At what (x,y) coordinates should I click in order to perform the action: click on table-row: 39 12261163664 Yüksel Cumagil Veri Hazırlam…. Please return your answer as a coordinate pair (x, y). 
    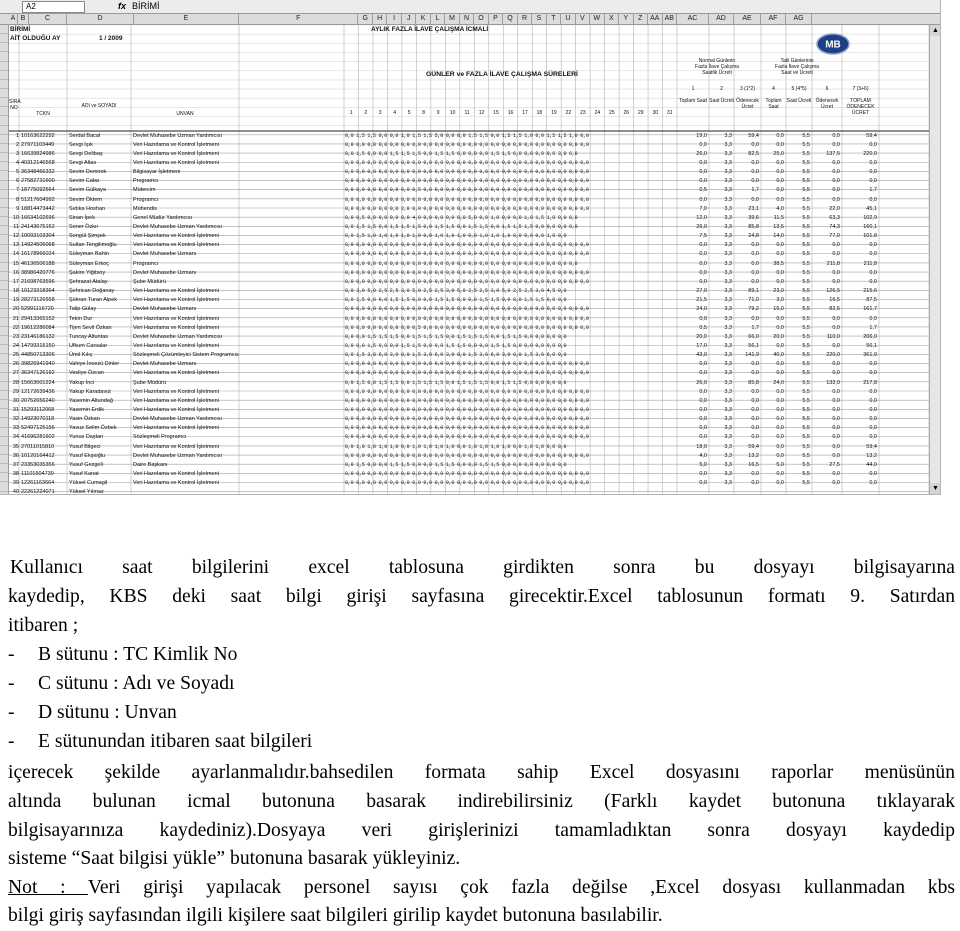
    Looking at the image, I should click on (474, 483).